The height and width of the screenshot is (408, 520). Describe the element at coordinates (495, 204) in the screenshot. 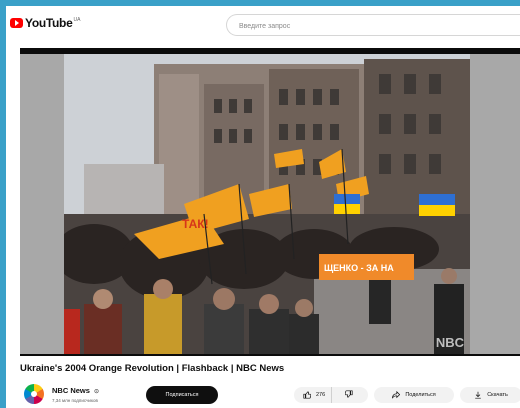

I see `player-right-pillarbox` at that location.